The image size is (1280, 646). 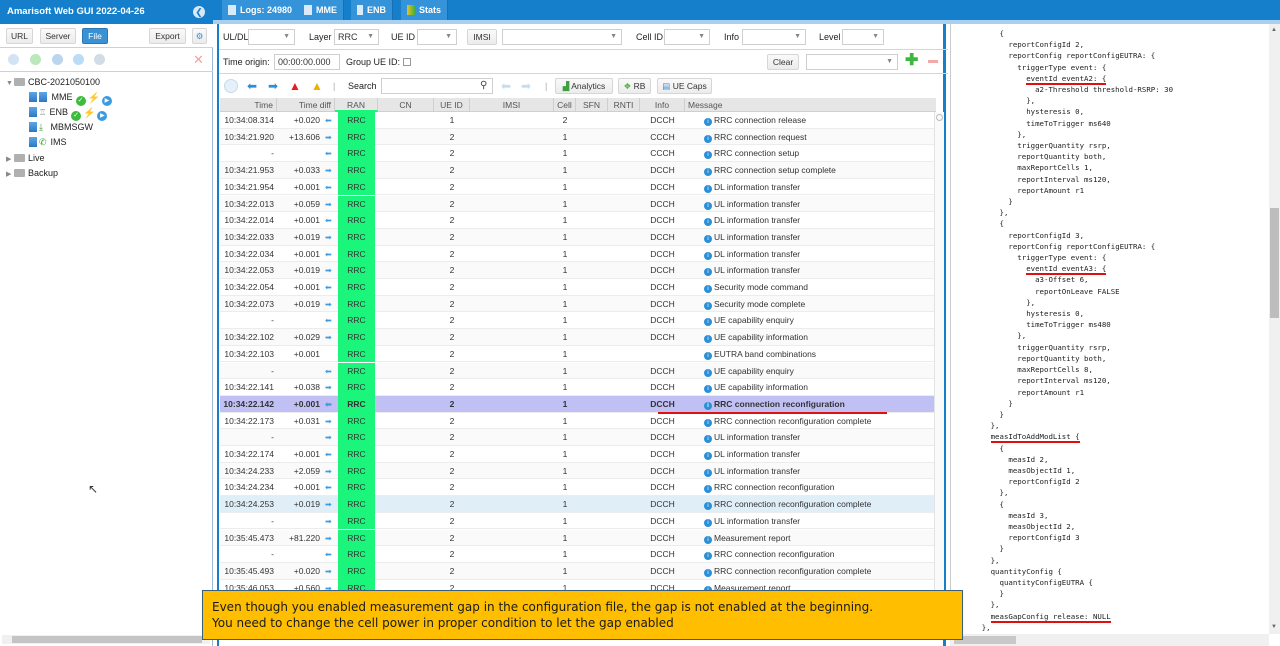 I want to click on col-ueid: UE ID, so click(x=452, y=105).